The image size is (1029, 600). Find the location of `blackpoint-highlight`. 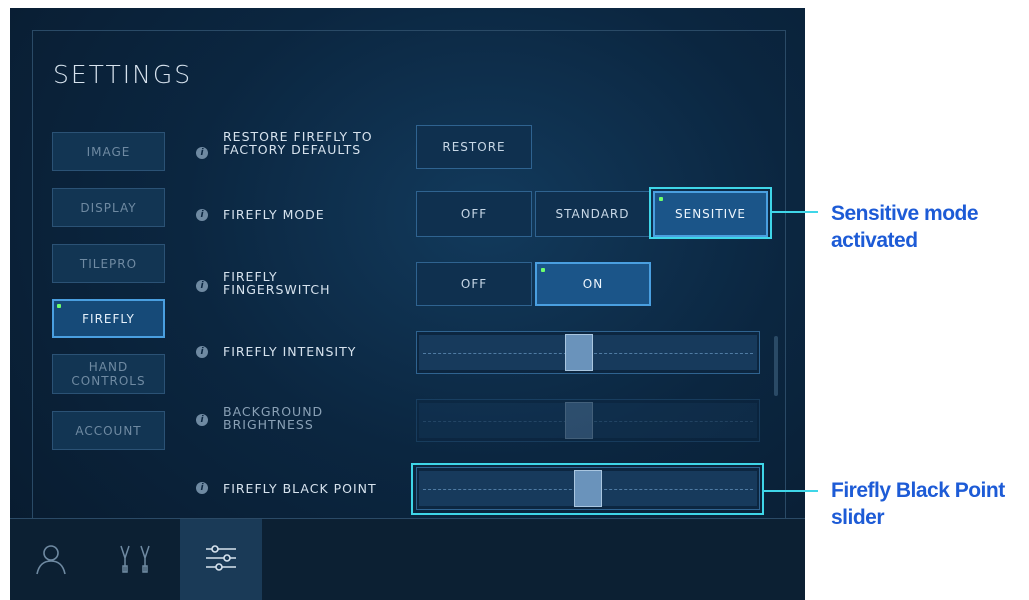

blackpoint-highlight is located at coordinates (587, 489).